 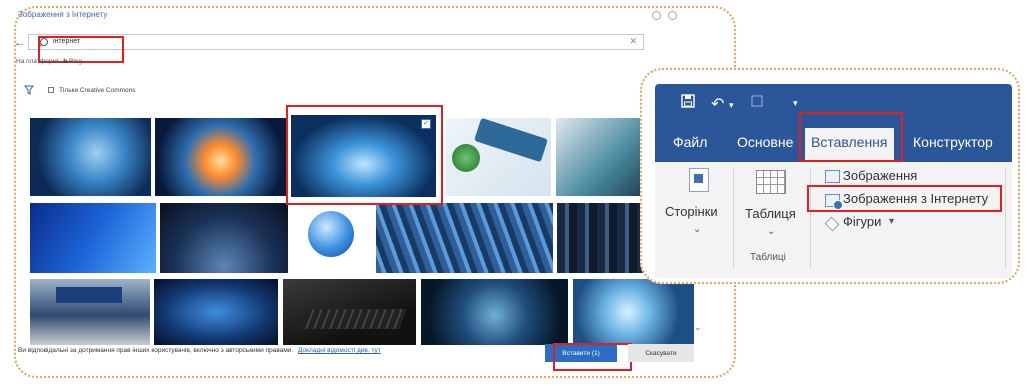 I want to click on learn-more-link: Докладні відомості див. тут, so click(x=339, y=350).